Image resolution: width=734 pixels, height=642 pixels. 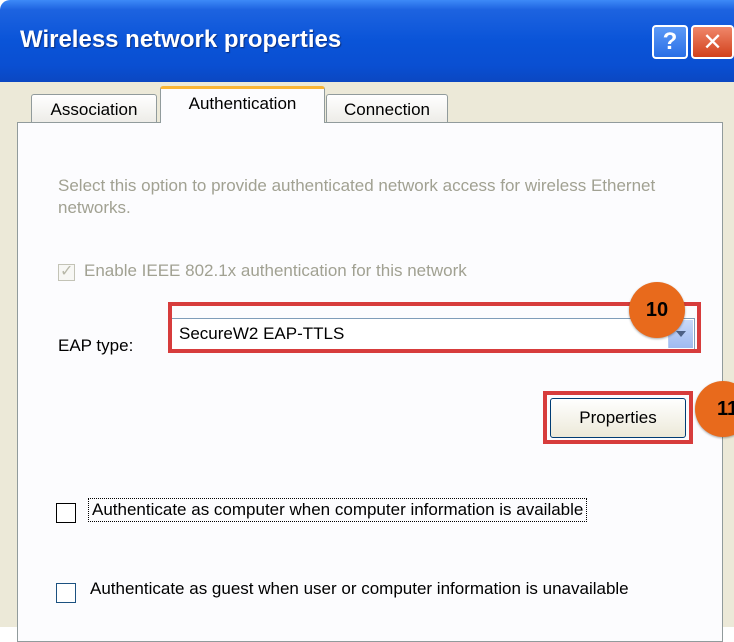 What do you see at coordinates (66, 513) in the screenshot?
I see `auth-as-computer-checkbox` at bounding box center [66, 513].